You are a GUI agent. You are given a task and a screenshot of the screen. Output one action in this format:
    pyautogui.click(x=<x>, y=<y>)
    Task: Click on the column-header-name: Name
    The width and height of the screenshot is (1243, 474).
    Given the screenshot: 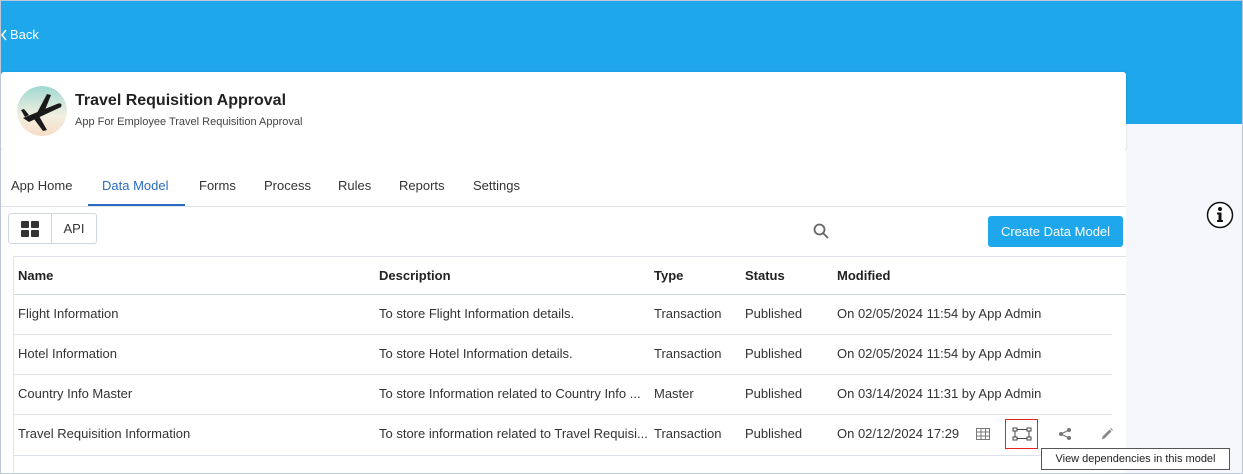 What is the action you would take?
    pyautogui.click(x=35, y=275)
    